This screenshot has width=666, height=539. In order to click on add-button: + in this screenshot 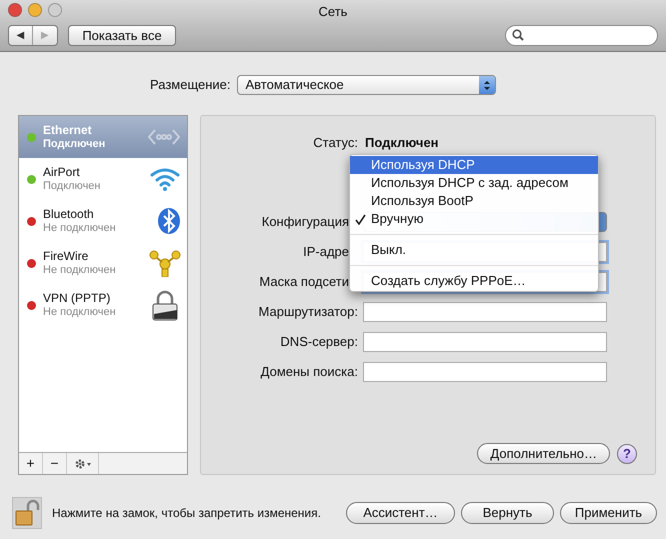, I will do `click(31, 463)`.